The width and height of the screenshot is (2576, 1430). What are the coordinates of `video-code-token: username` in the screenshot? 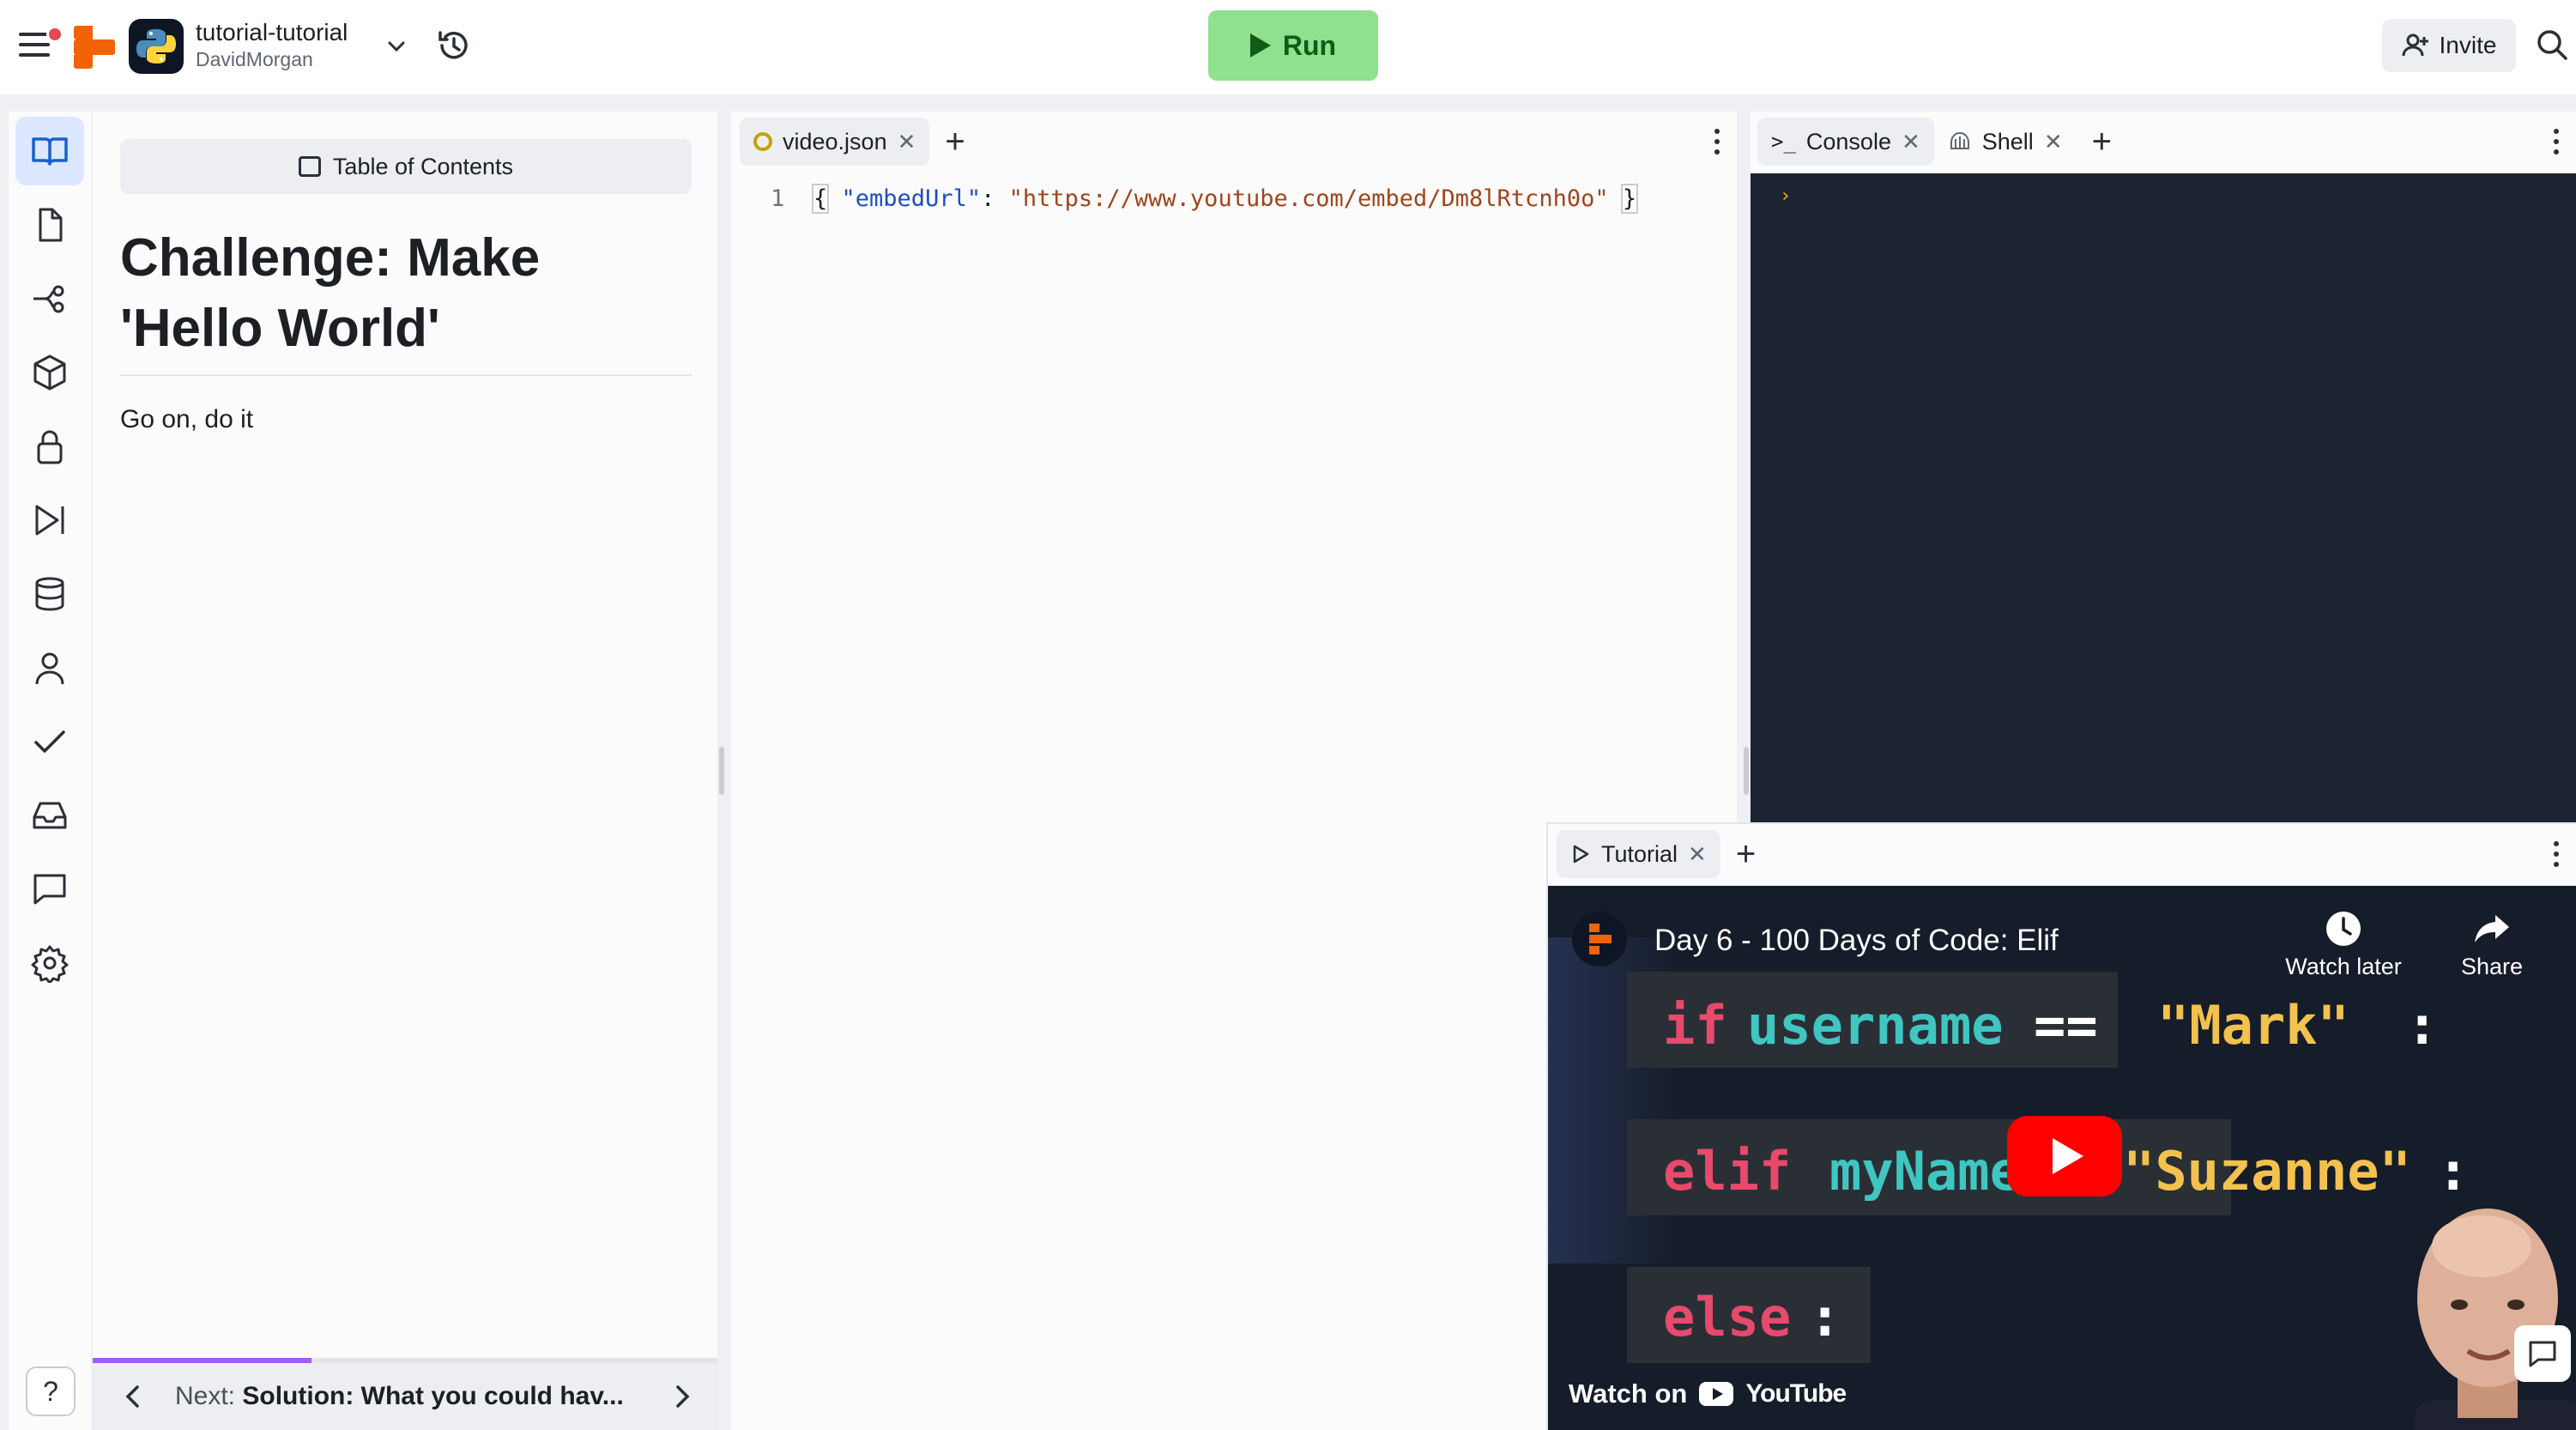 It's located at (1875, 1025).